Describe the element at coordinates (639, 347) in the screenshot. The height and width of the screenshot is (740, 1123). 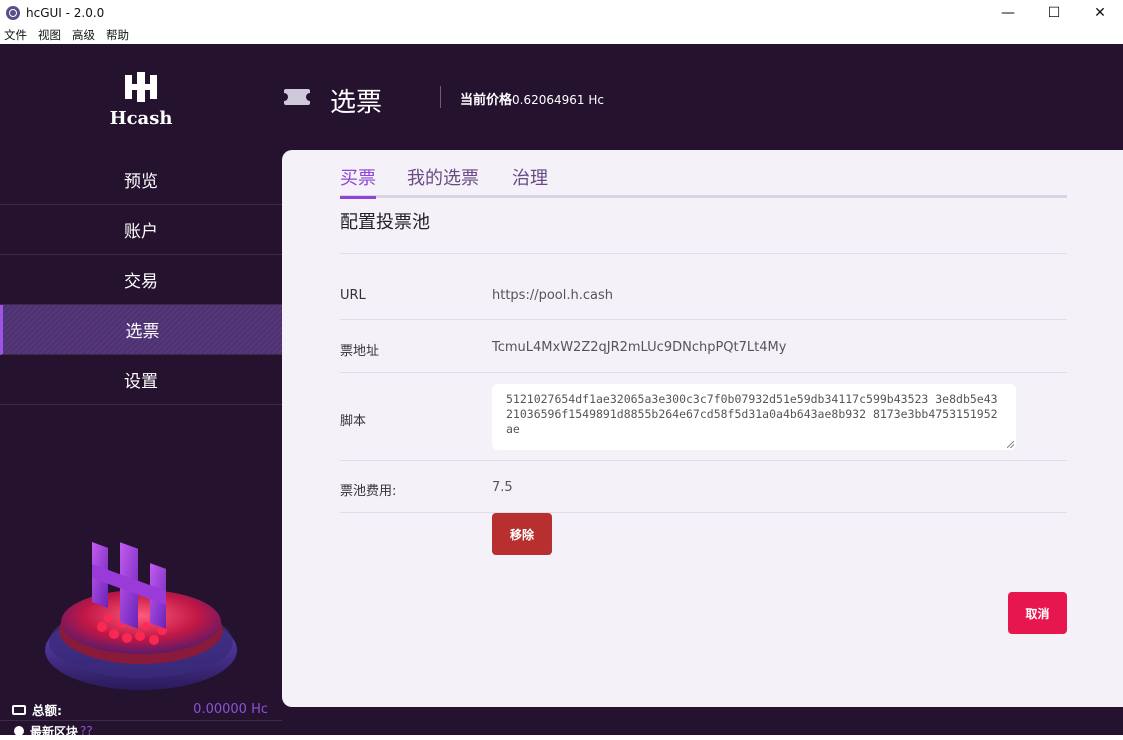
I see `ticket-address-value: TcmuL4MxW2Z2qJR2mLUc9DNchpPQt7Lt4My` at that location.